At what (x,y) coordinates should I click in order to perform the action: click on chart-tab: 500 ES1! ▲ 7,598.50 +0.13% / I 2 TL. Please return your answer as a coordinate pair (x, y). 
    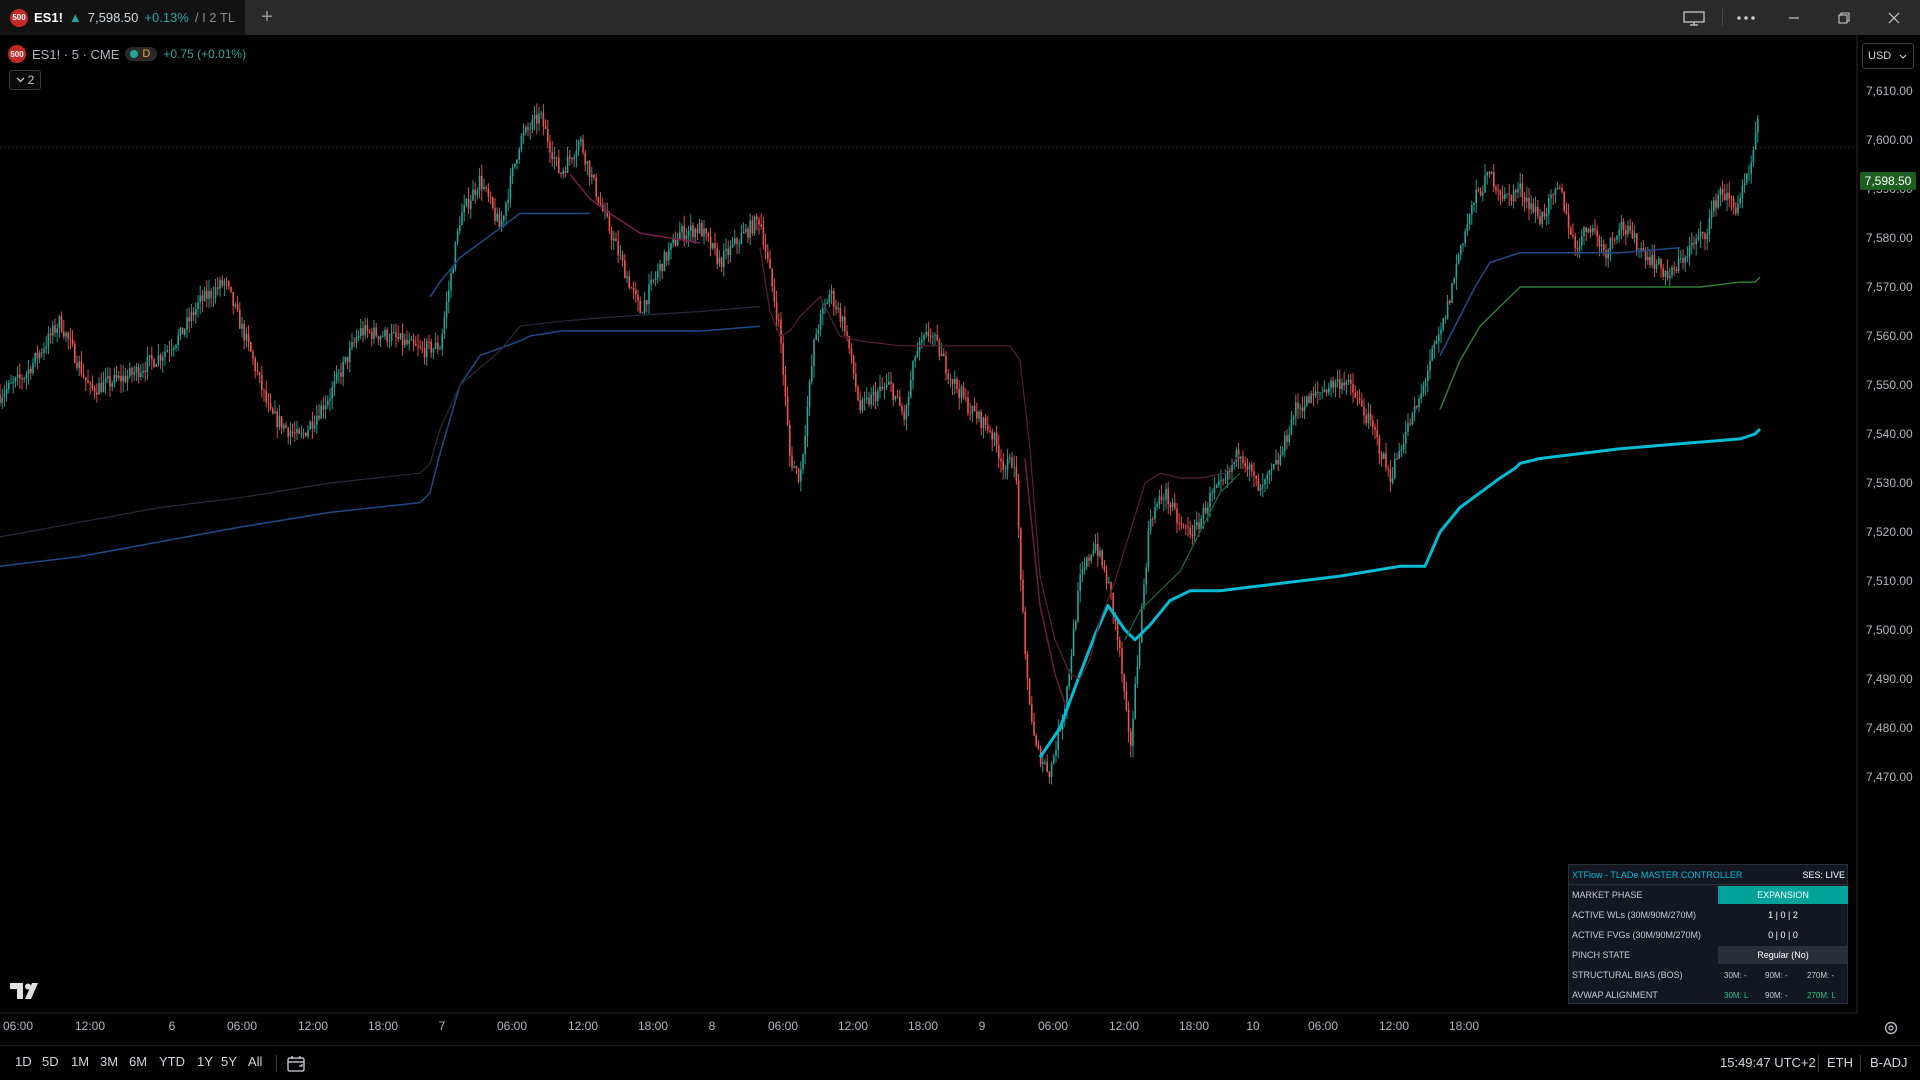
    Looking at the image, I should click on (122, 17).